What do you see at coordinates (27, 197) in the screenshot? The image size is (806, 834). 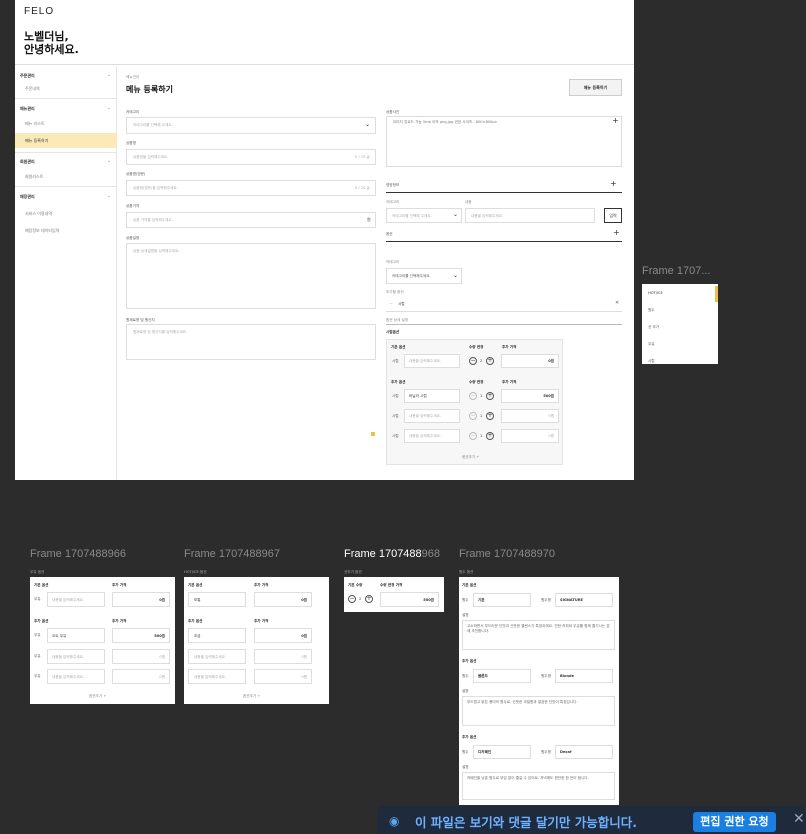 I see `sidebar-group-store: 매장관리` at bounding box center [27, 197].